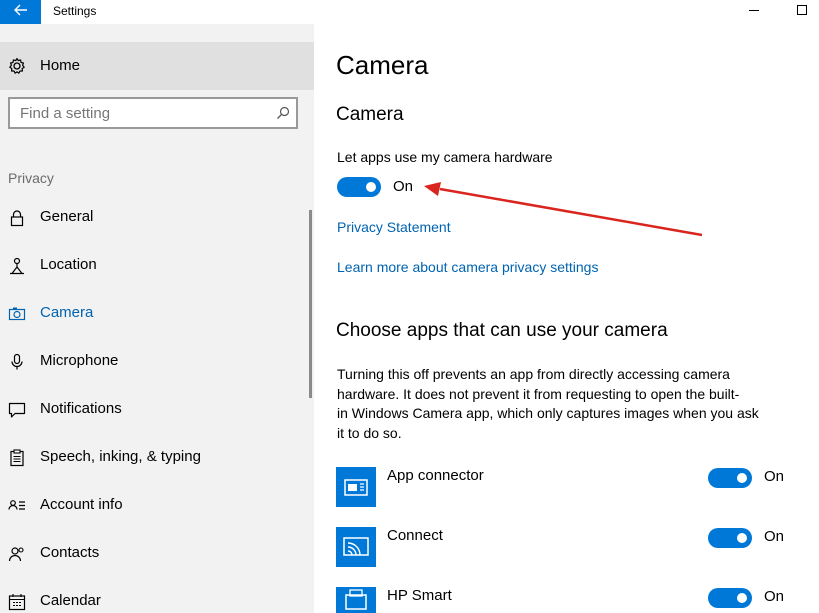 This screenshot has height=613, width=819. I want to click on sidebar-item-microphone: Microphone, so click(157, 362).